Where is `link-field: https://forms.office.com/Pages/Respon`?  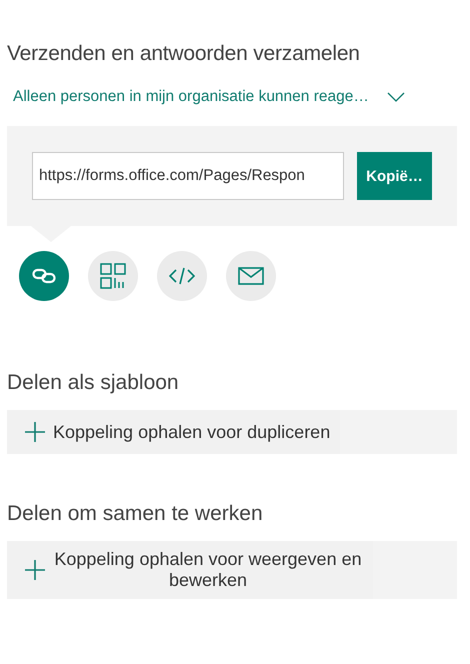 link-field: https://forms.office.com/Pages/Respon is located at coordinates (188, 176).